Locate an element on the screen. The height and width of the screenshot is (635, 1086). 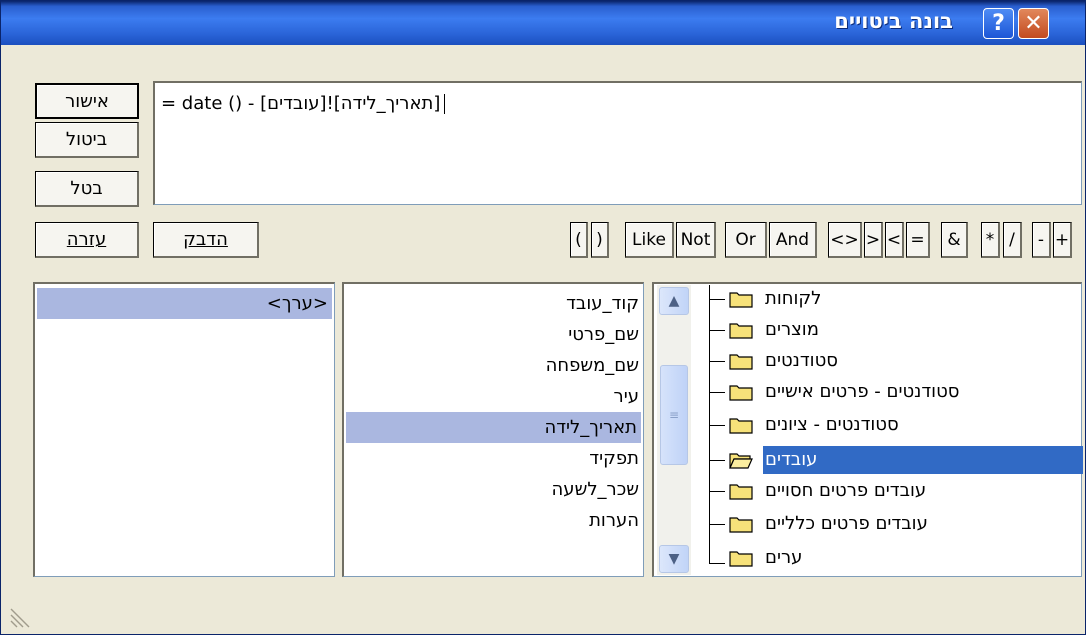
operator-not-equal: <> is located at coordinates (845, 240).